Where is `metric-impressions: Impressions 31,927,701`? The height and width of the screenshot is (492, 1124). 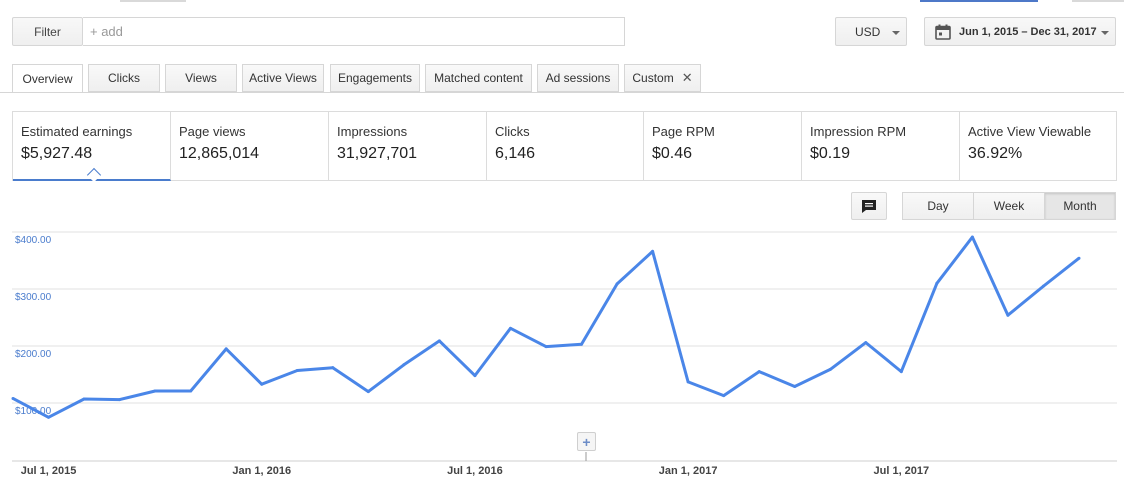
metric-impressions: Impressions 31,927,701 is located at coordinates (408, 146).